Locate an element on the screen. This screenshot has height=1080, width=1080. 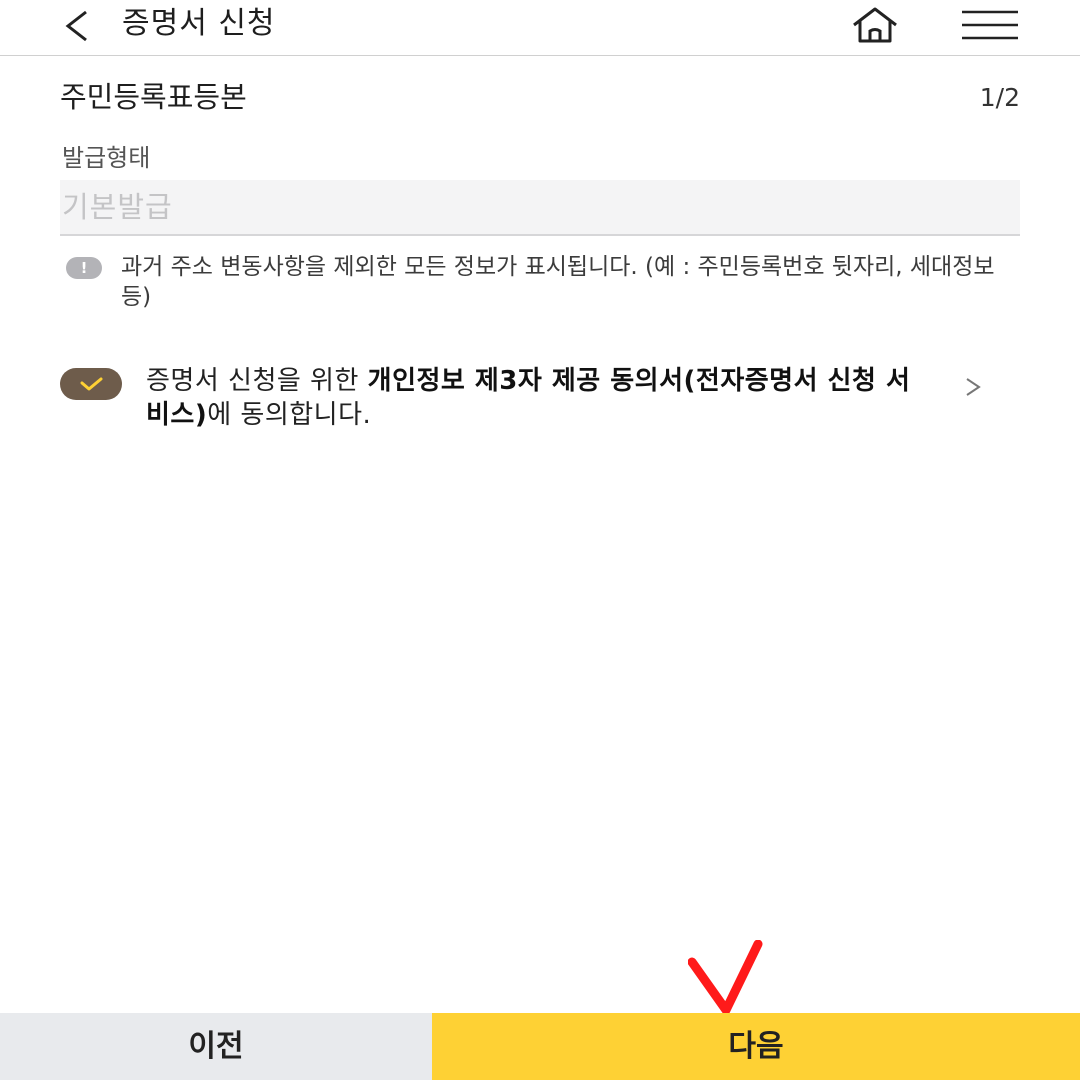
home-button is located at coordinates (875, 26).